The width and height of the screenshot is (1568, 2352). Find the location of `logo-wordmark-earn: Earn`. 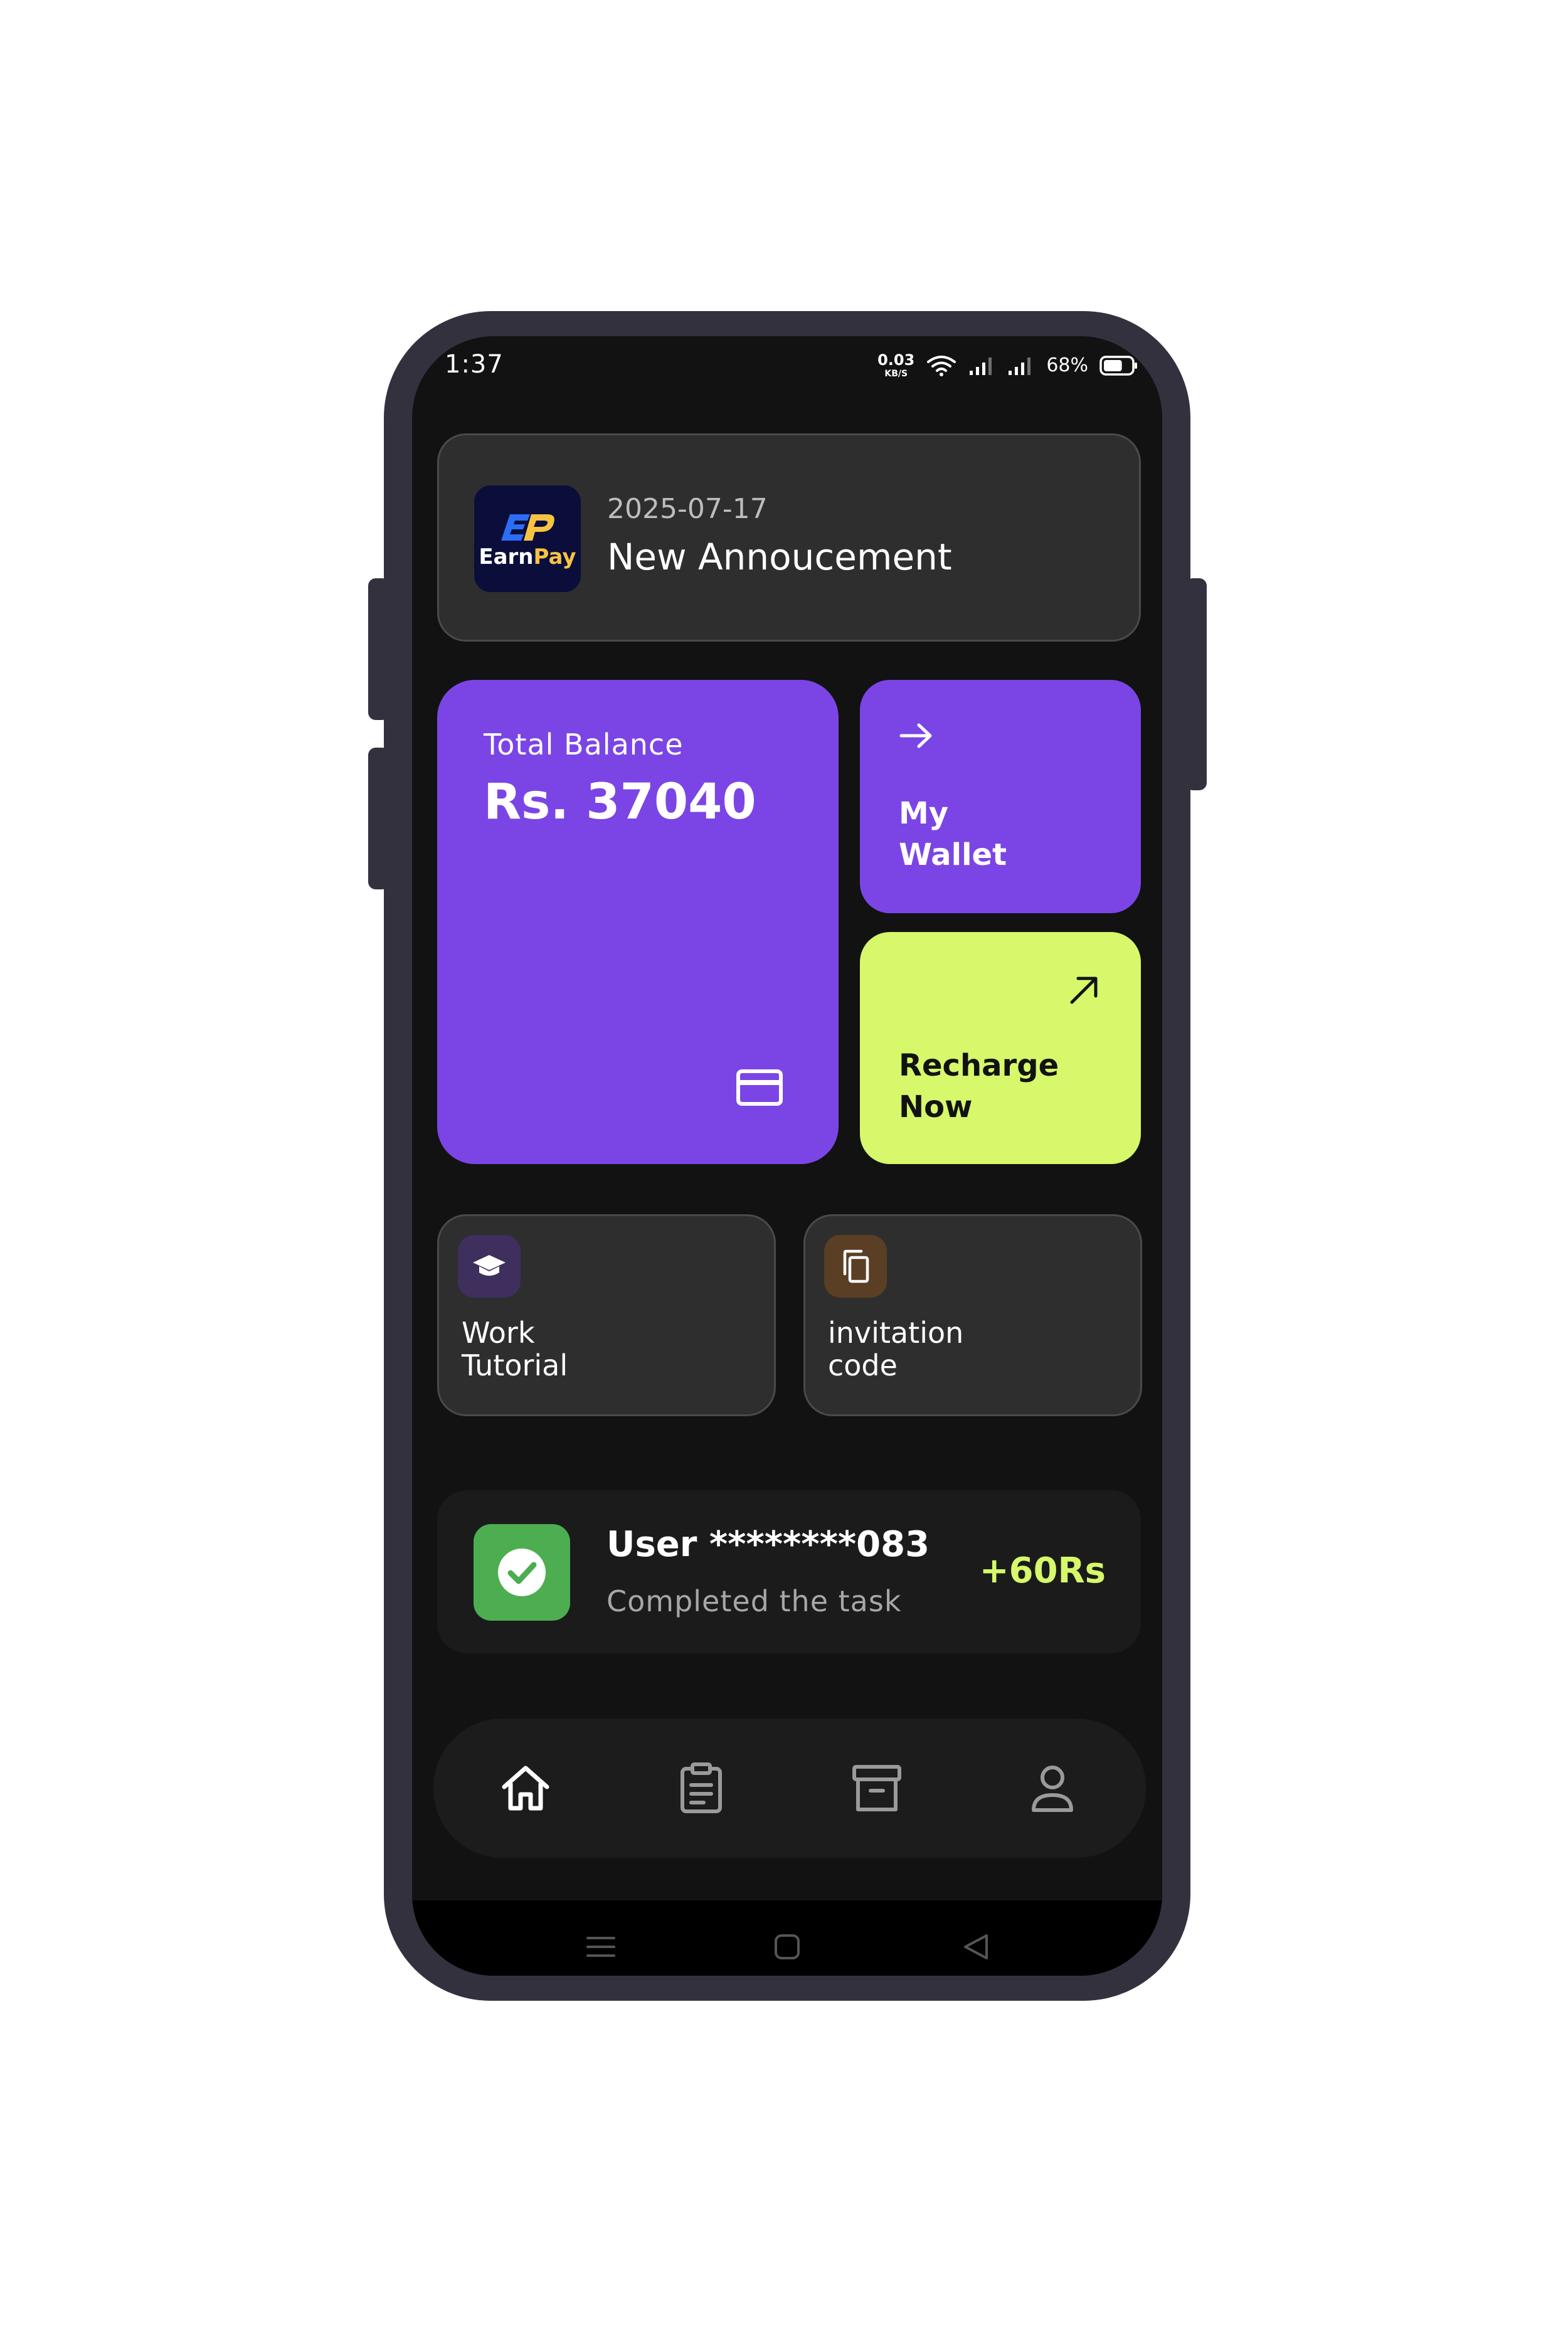

logo-wordmark-earn: Earn is located at coordinates (506, 556).